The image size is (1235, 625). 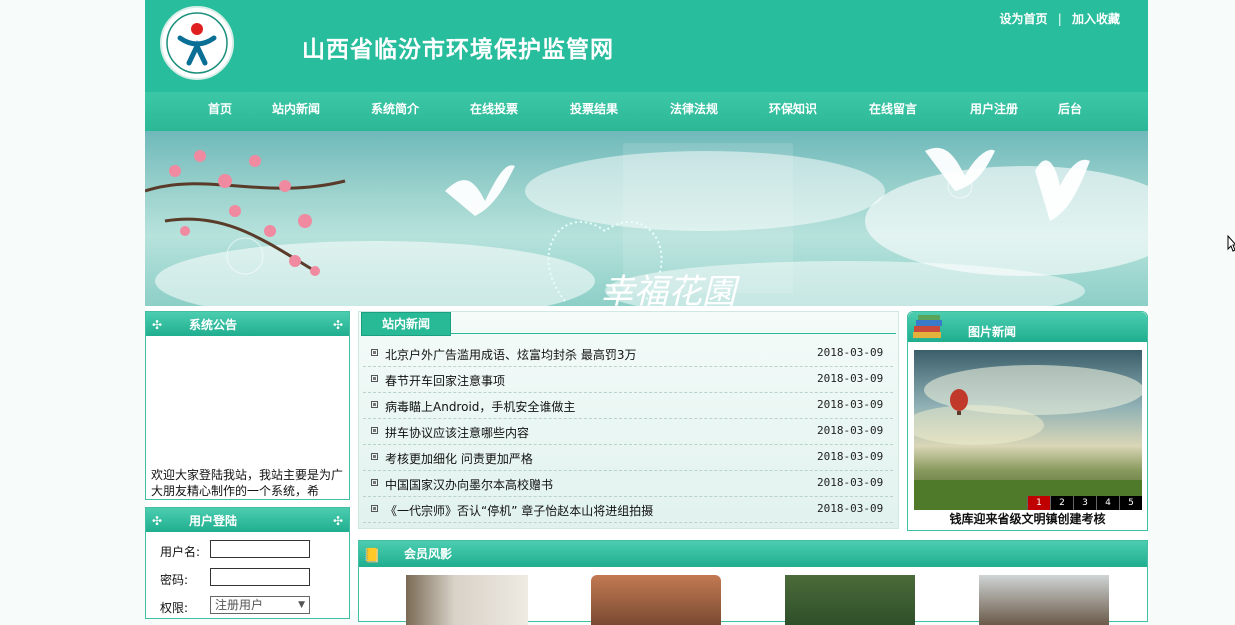 What do you see at coordinates (247, 405) in the screenshot?
I see `notice-panel: ✣ 系统公告 ✣ 欢迎大家登陆我站，我站主要是为广大朋友精心制作的一个系统，希` at bounding box center [247, 405].